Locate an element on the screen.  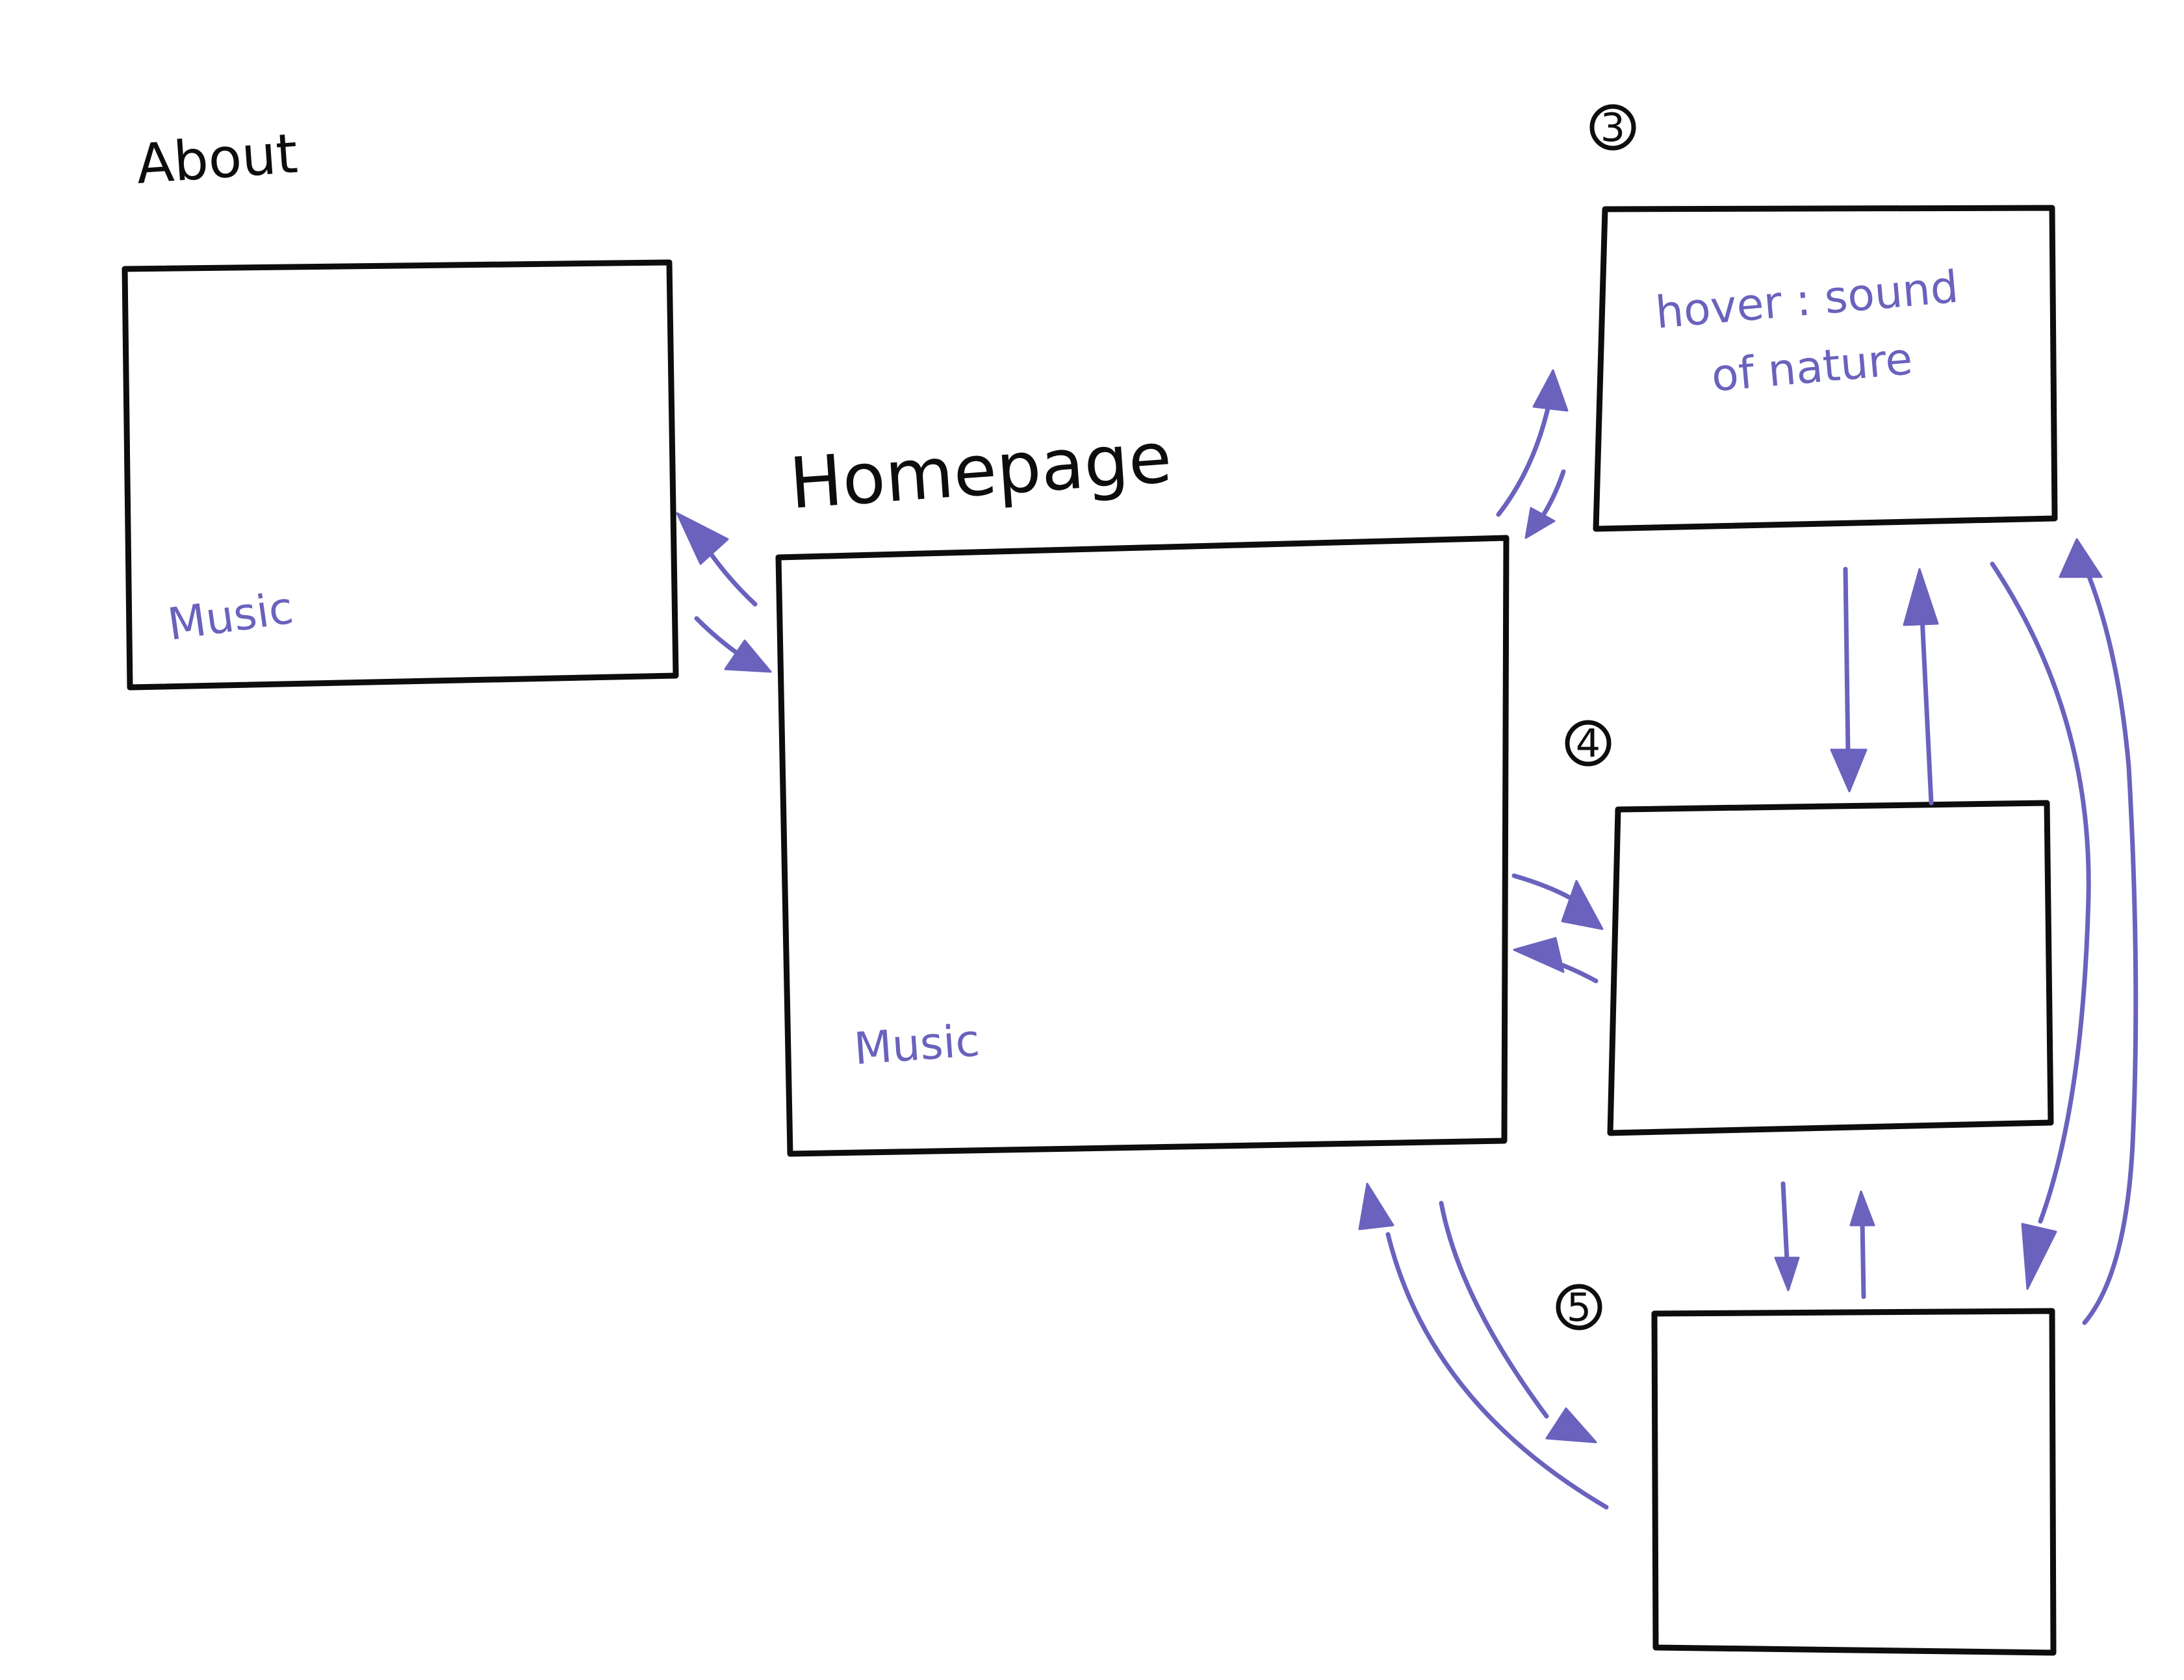
frame-page4-outline is located at coordinates (1830, 968).